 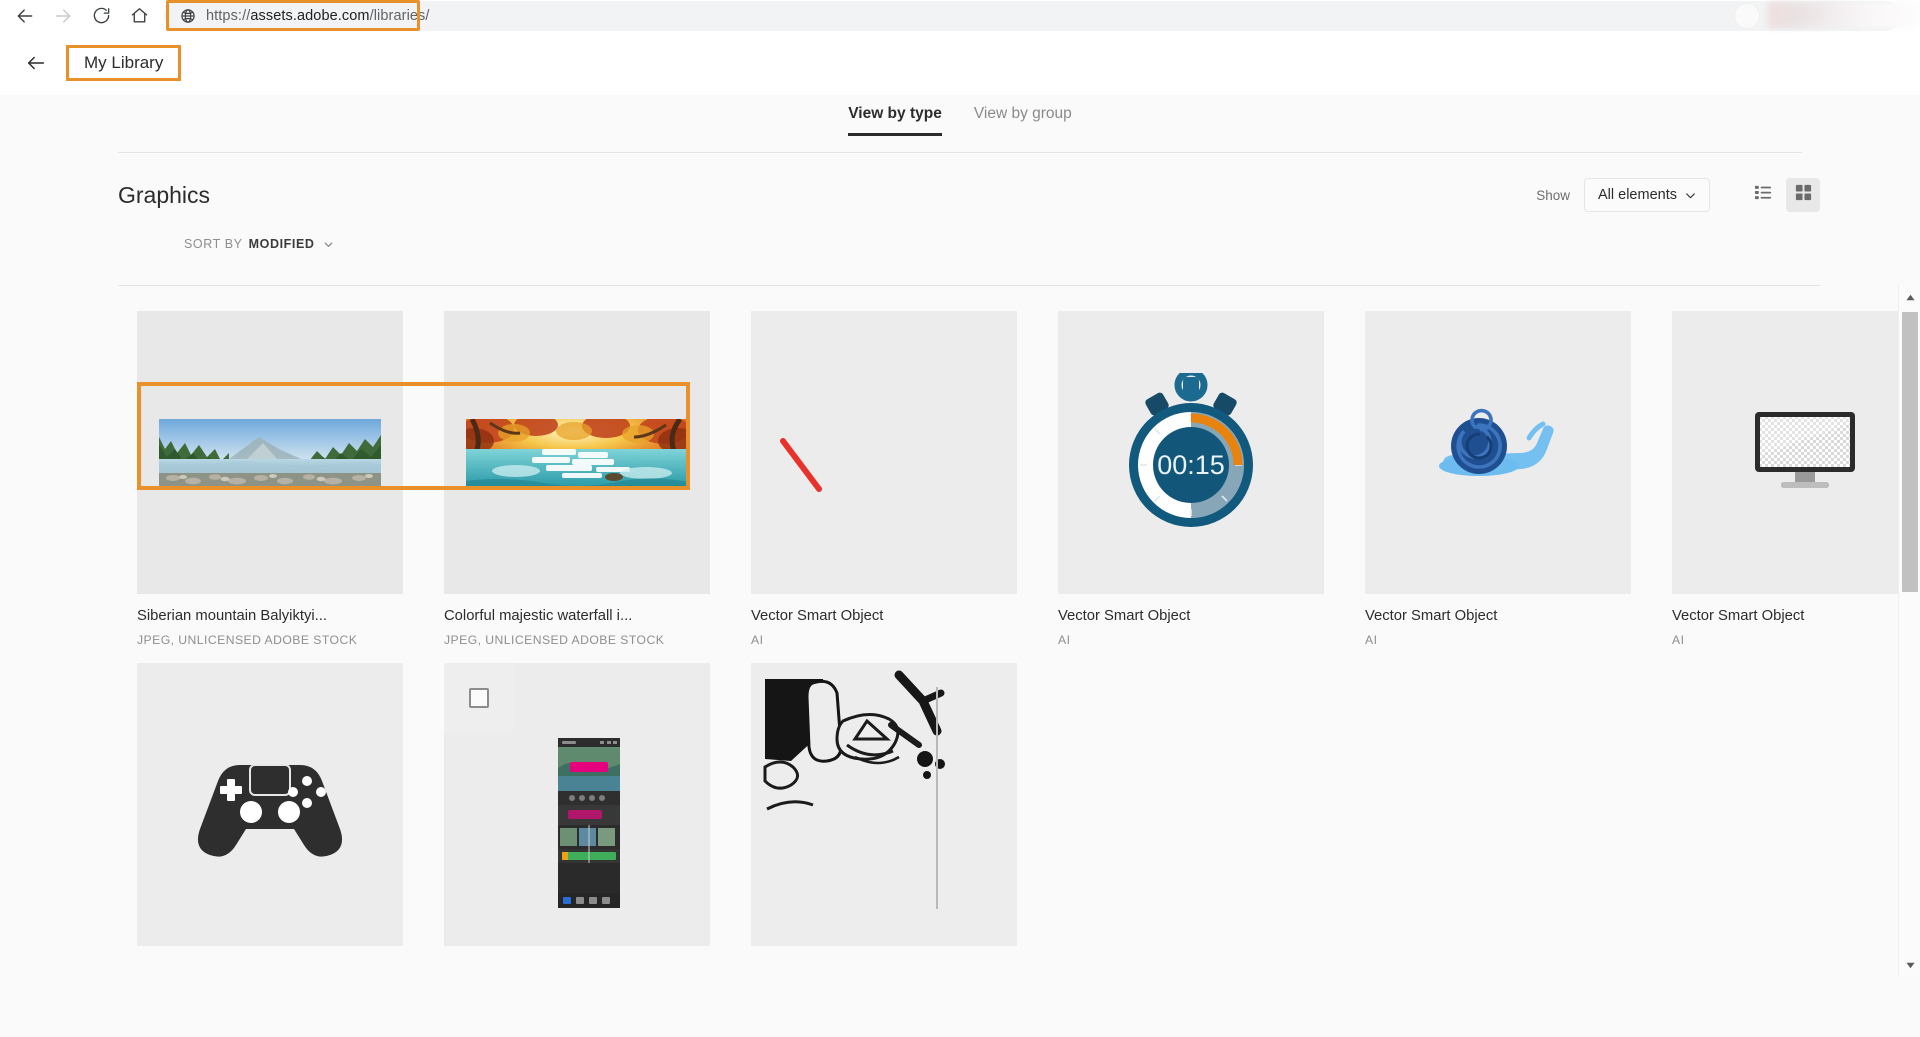 I want to click on page-title: Graphics, so click(x=164, y=194).